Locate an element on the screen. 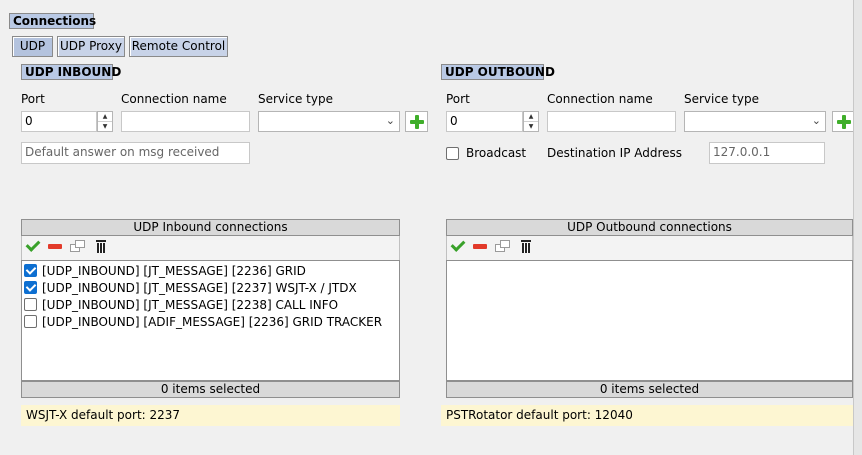  outbound-default-port-note: PSTRotator default port: 12040 is located at coordinates (647, 415).